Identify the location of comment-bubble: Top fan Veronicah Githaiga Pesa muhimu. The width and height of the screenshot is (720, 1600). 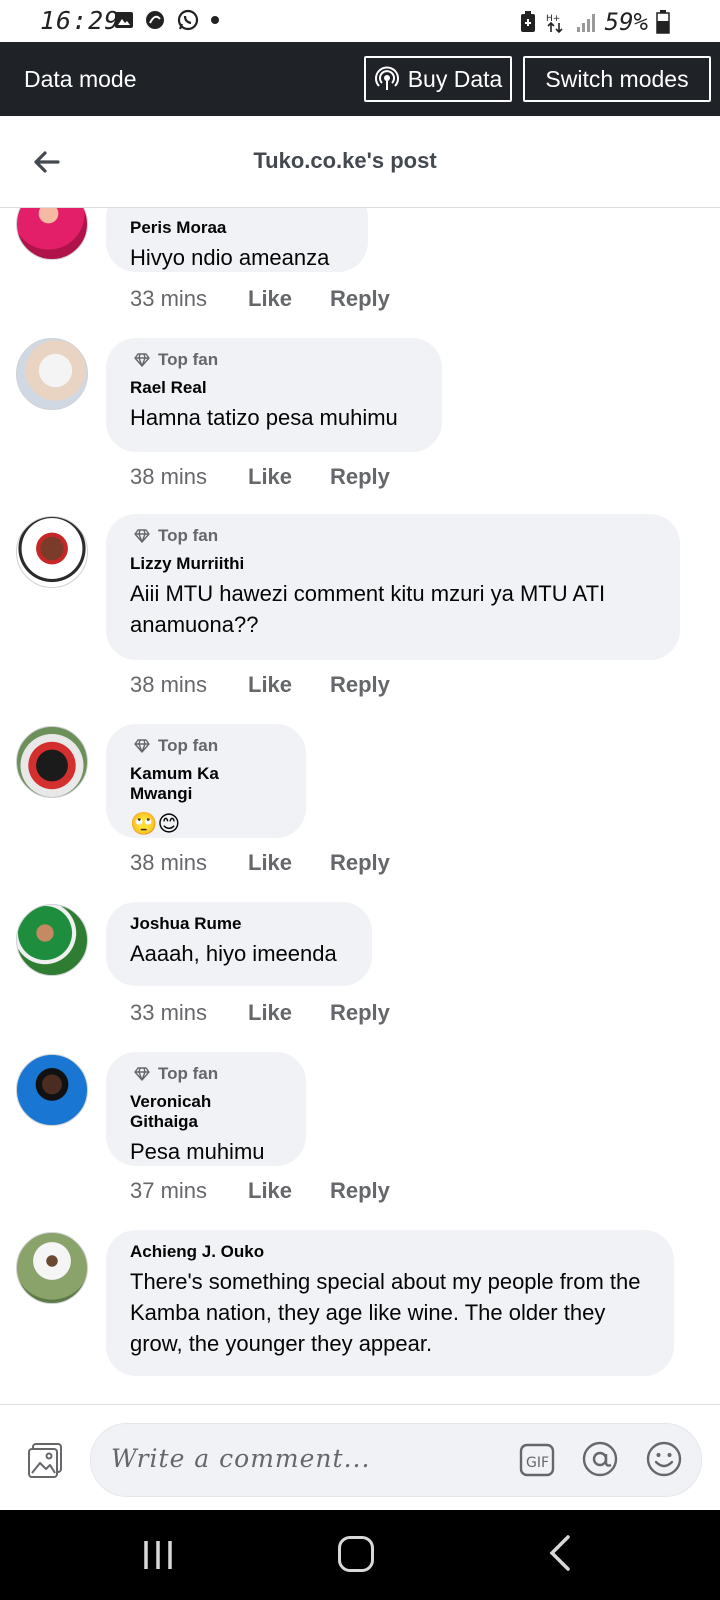
(206, 1109).